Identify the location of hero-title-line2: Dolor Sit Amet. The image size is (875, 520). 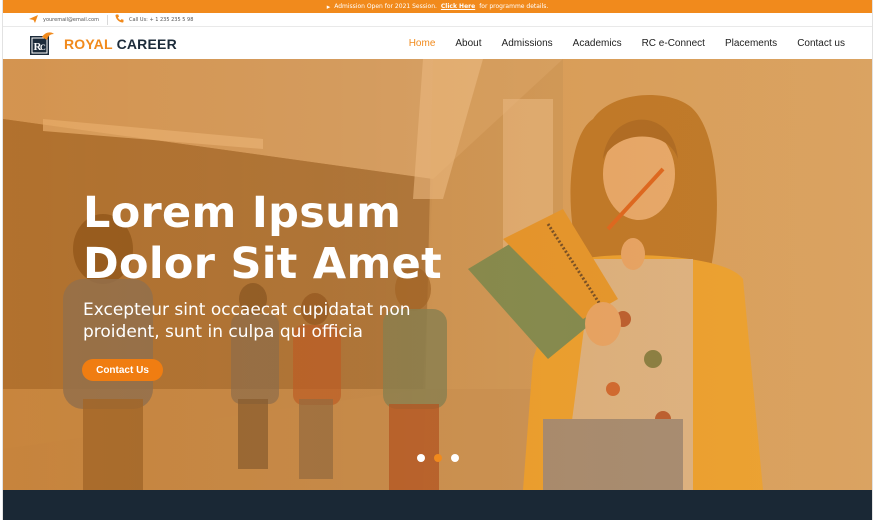
(262, 264).